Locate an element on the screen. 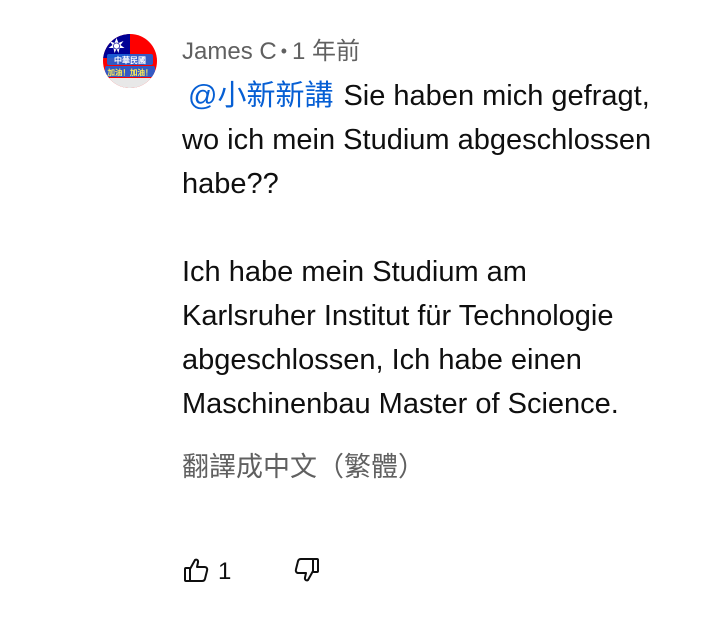 The width and height of the screenshot is (720, 622). comment-timestamp: 1 年前 is located at coordinates (326, 51).